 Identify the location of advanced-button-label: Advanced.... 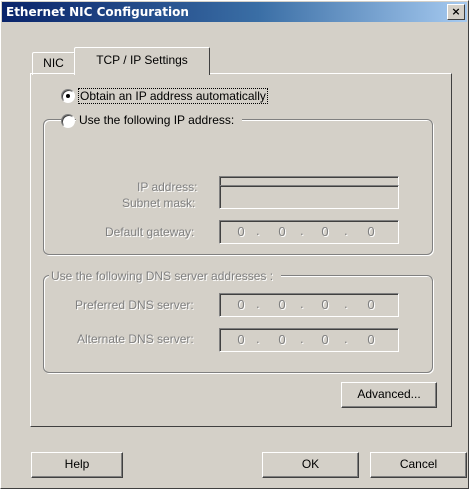
(389, 394).